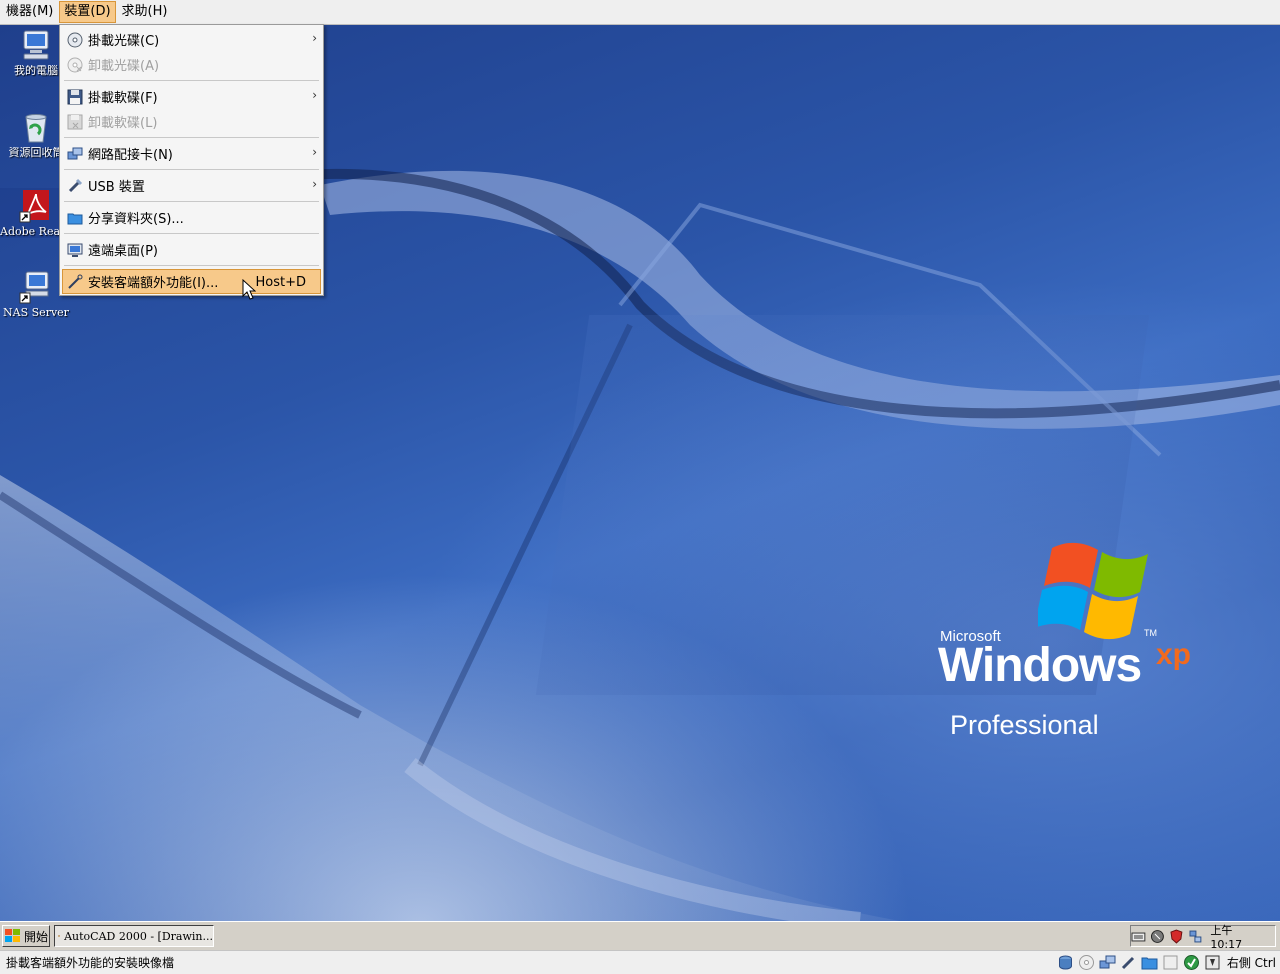 The height and width of the screenshot is (974, 1280). I want to click on recycle-bin-icon, so click(36, 127).